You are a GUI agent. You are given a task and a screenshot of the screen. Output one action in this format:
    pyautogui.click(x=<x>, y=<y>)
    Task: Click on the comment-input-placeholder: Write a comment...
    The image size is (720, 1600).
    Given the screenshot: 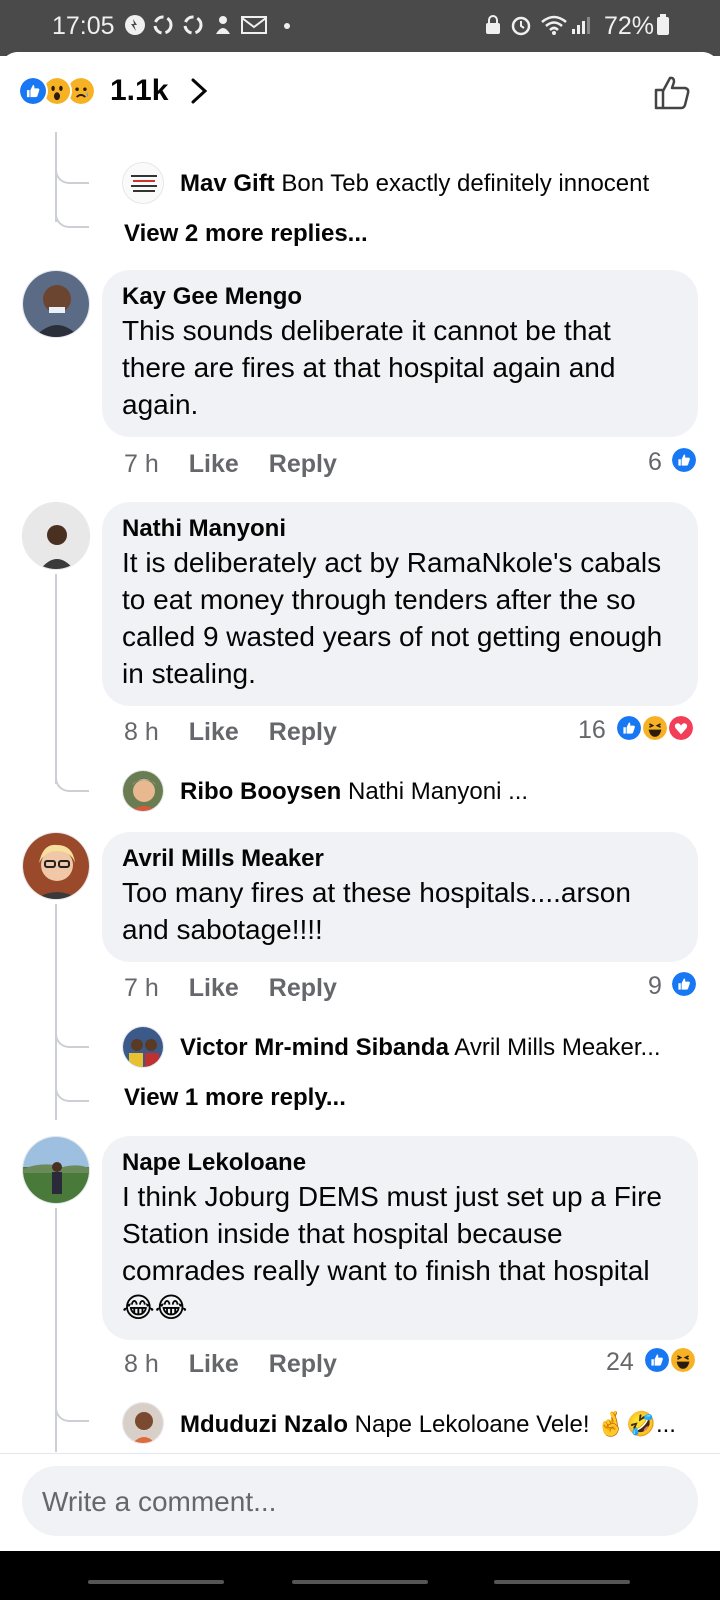 What is the action you would take?
    pyautogui.click(x=159, y=1501)
    